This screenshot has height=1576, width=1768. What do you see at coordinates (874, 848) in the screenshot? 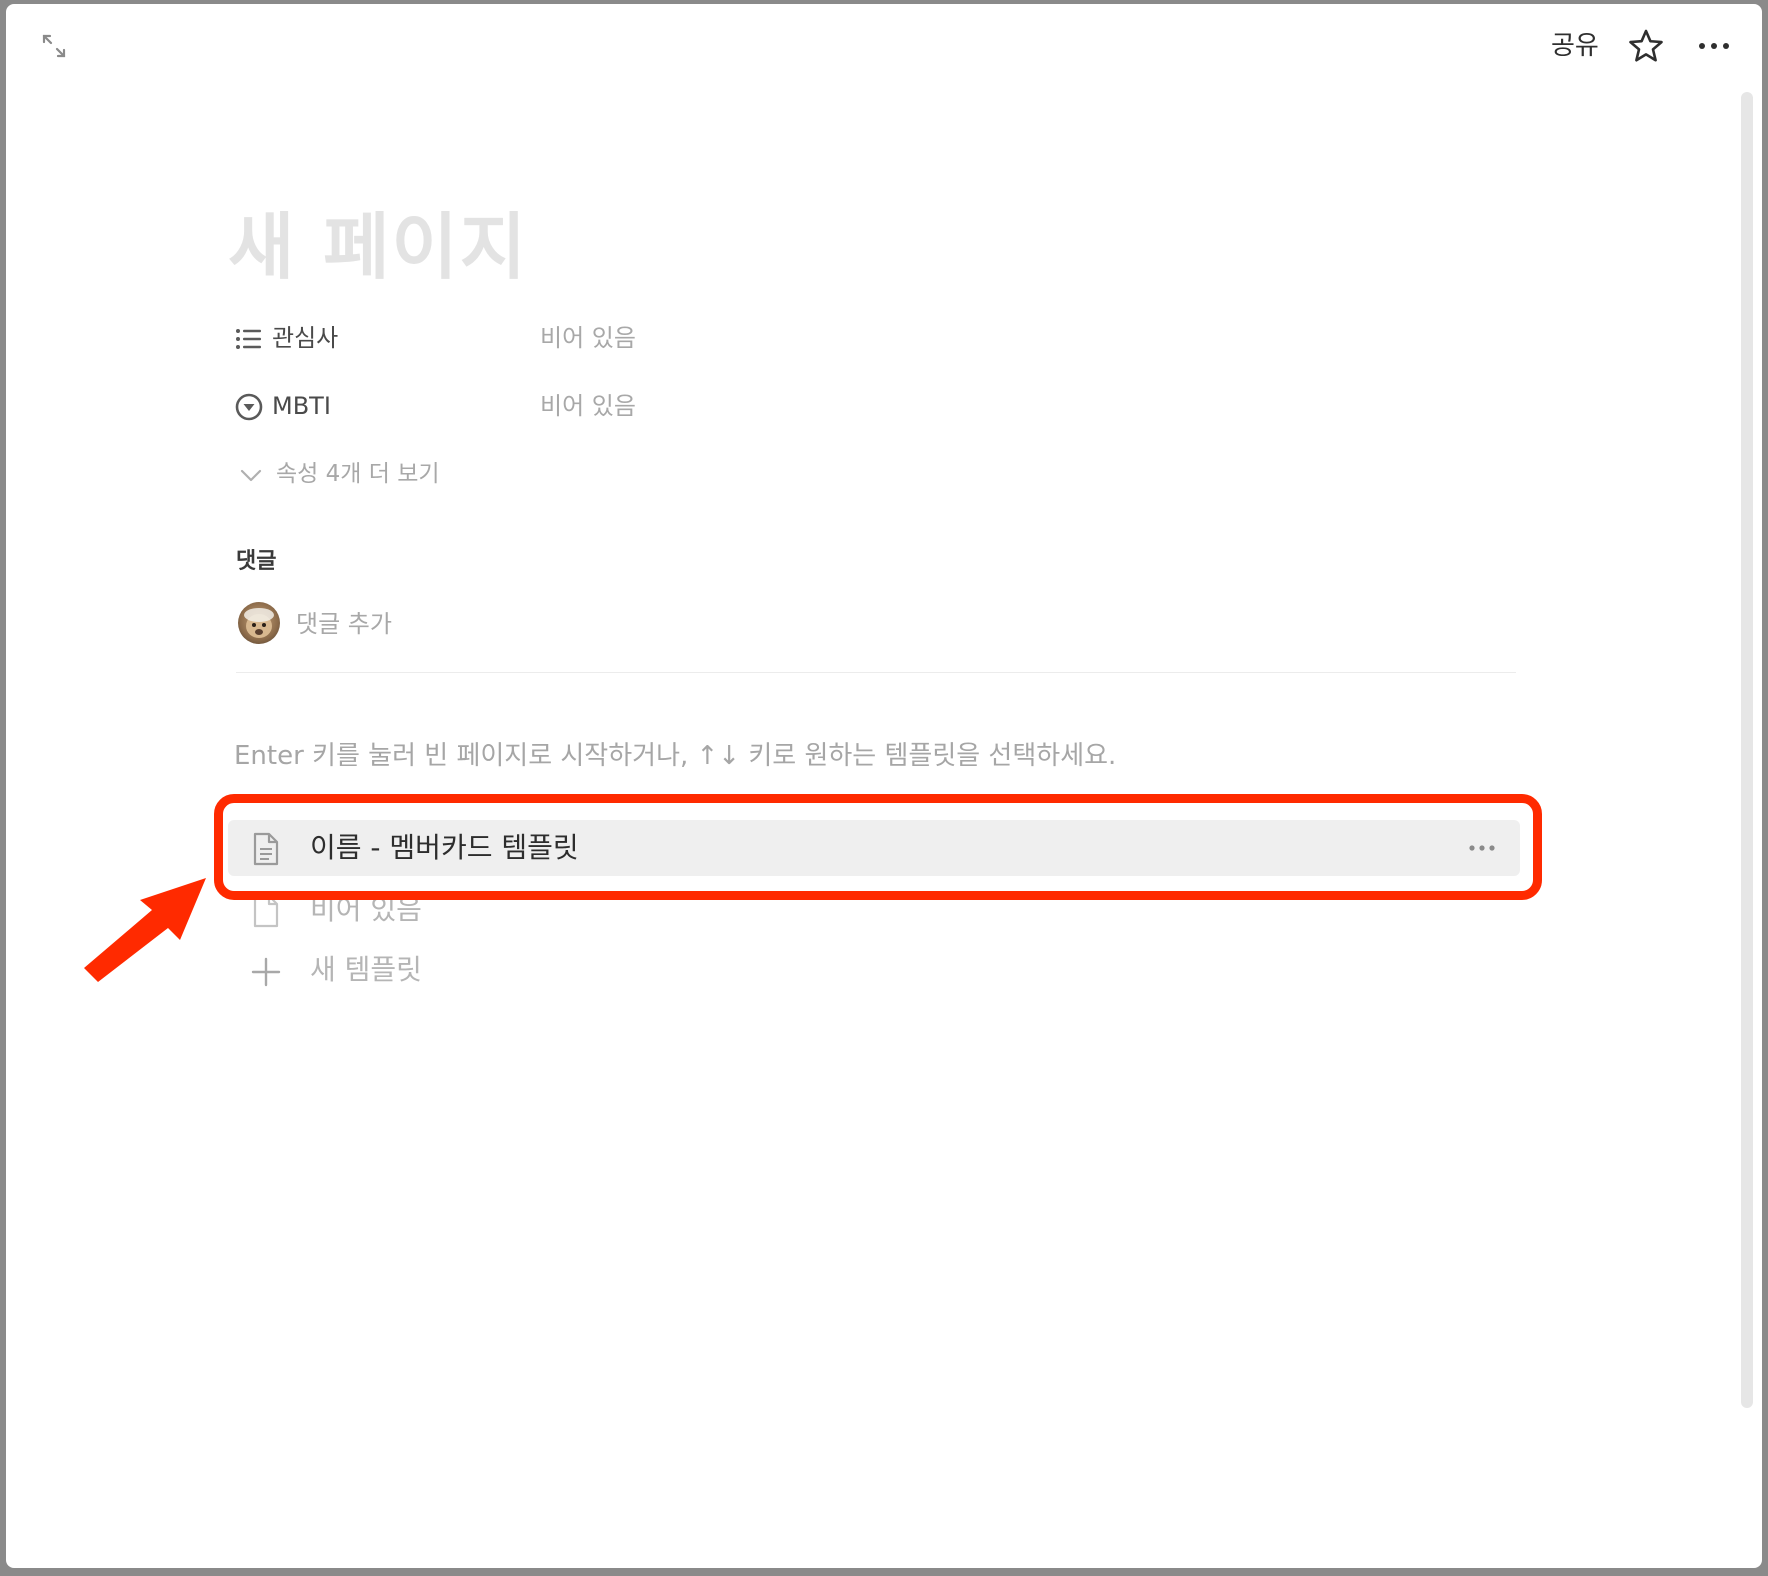
I see `template-item-member-card: 이름 - 멤버카드 템플릿` at bounding box center [874, 848].